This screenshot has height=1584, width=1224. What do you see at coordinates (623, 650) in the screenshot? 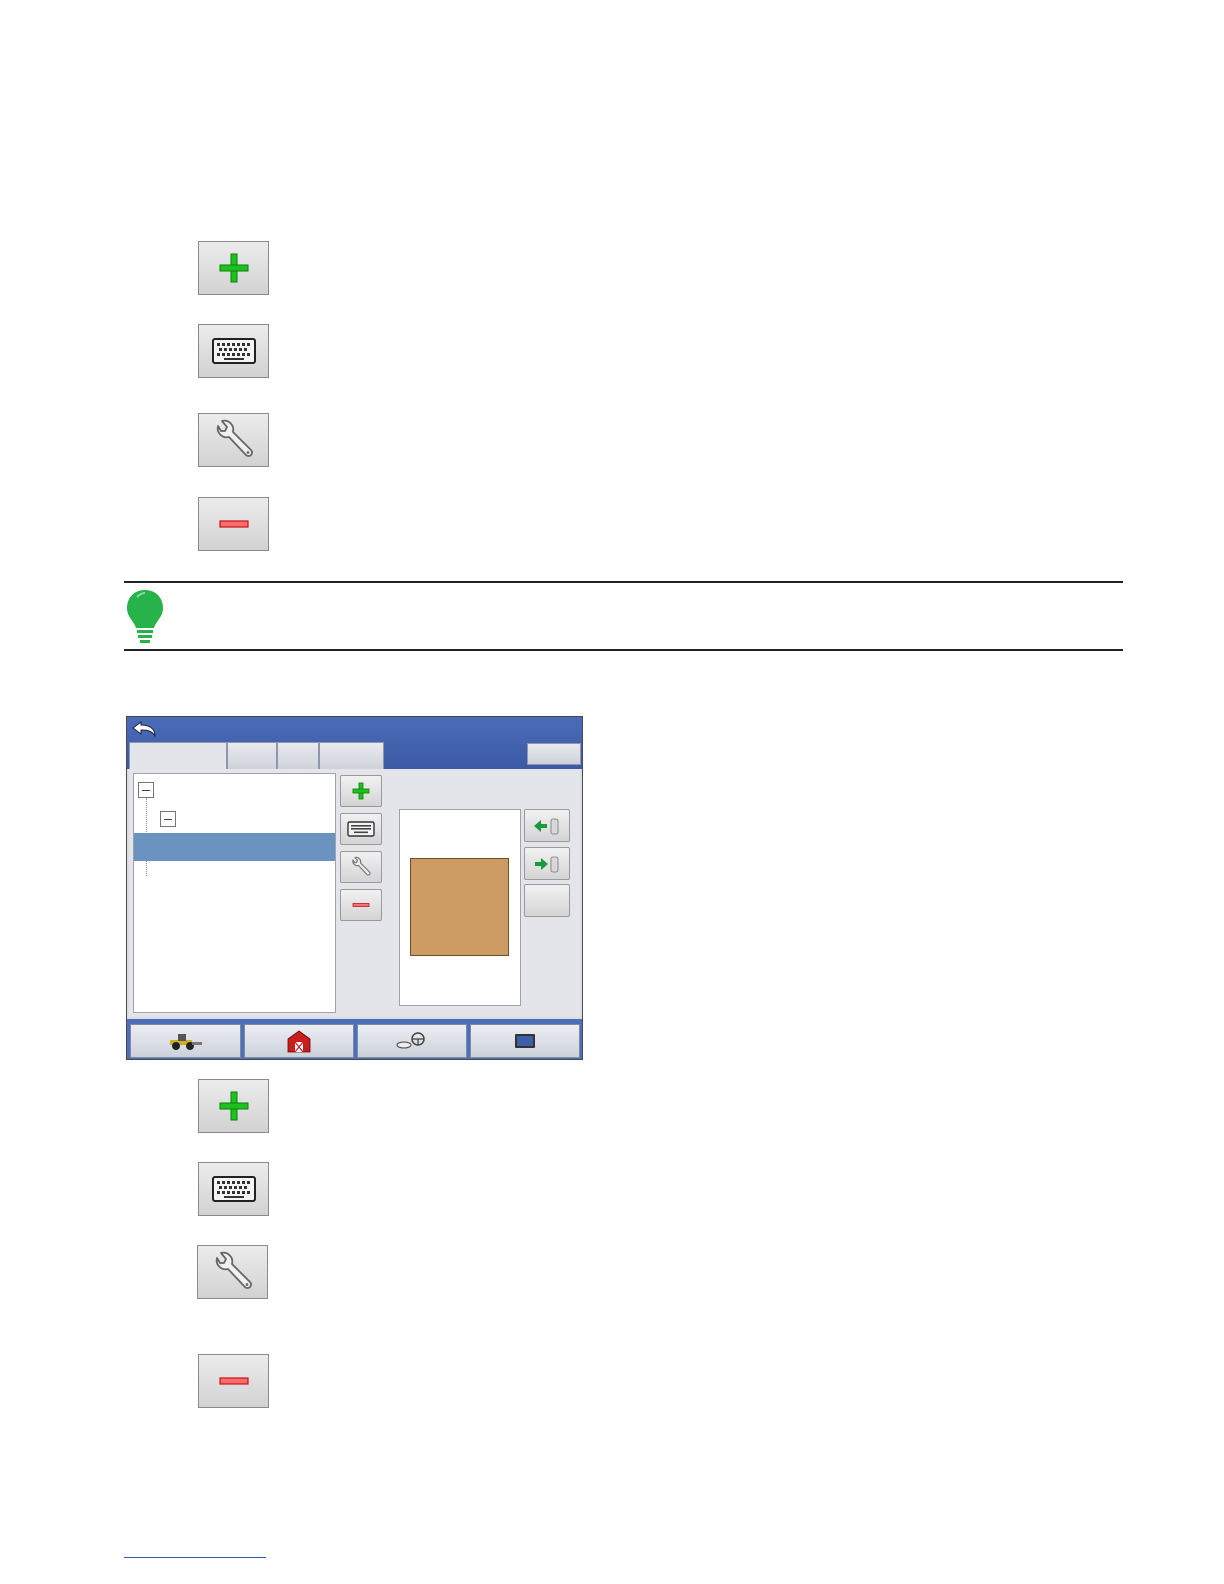
I see `note-bottom-rule` at bounding box center [623, 650].